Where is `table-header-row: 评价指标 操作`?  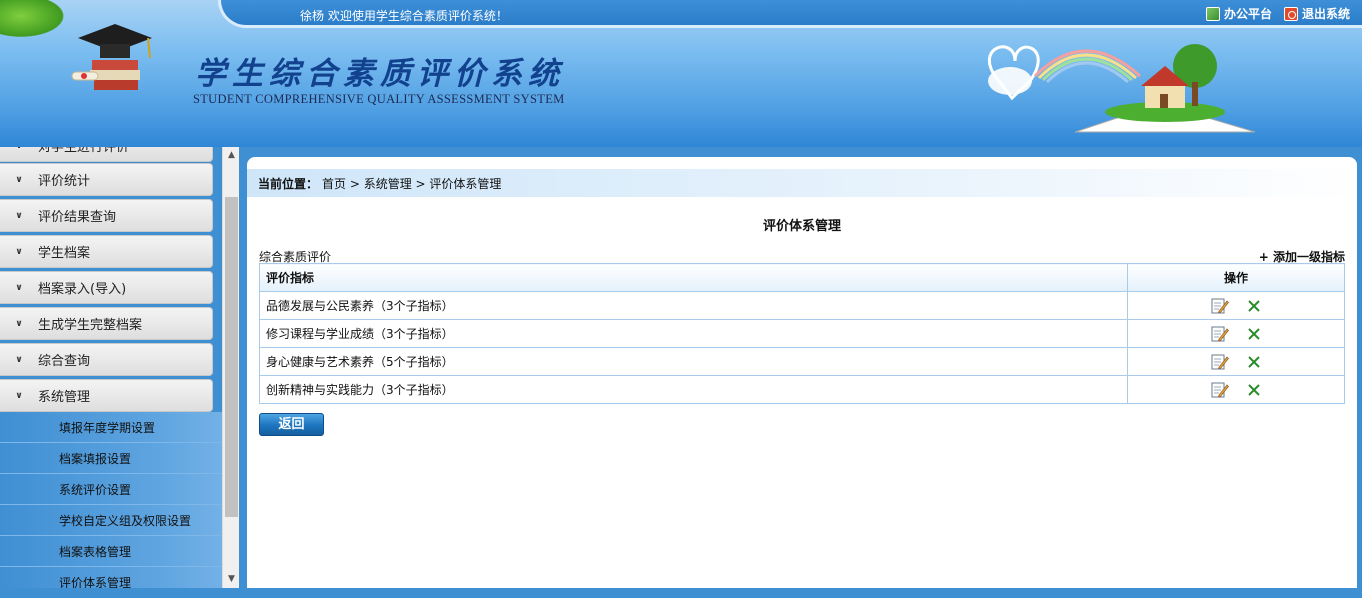
table-header-row: 评价指标 操作 is located at coordinates (802, 277).